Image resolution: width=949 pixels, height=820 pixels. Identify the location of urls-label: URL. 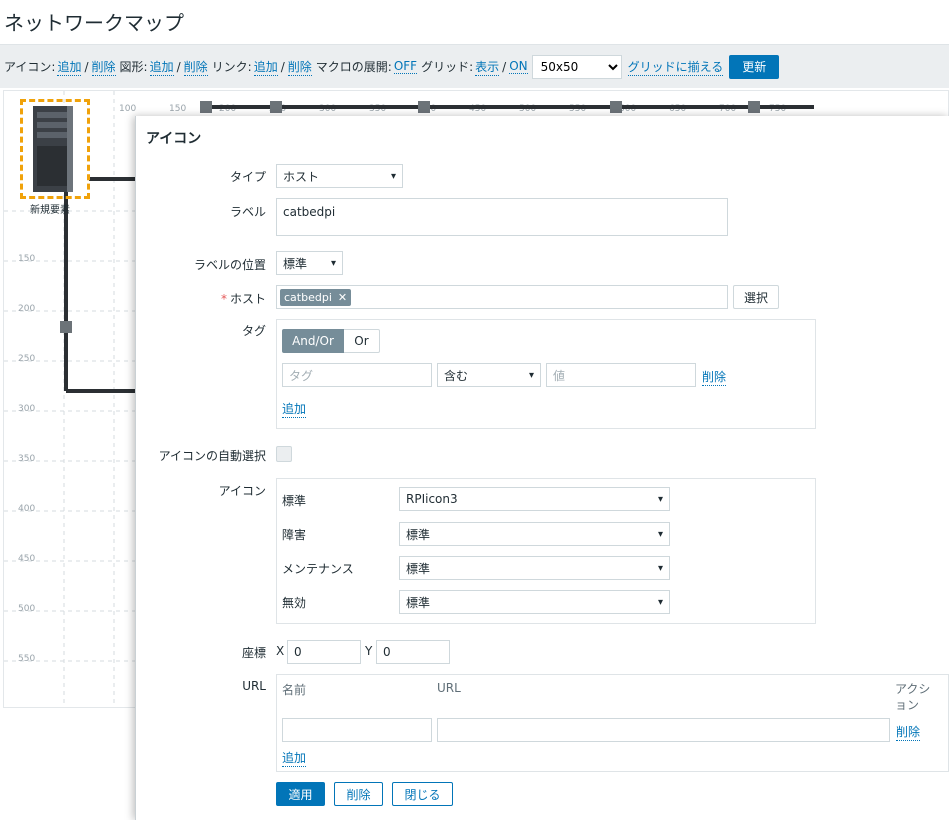
(254, 686).